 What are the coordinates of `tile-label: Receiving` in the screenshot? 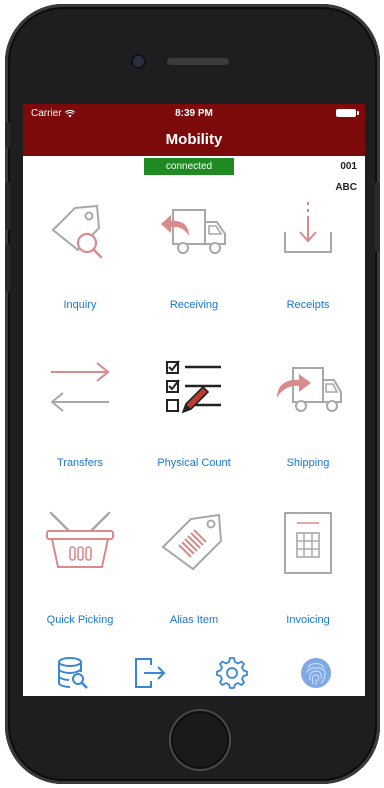 It's located at (194, 305).